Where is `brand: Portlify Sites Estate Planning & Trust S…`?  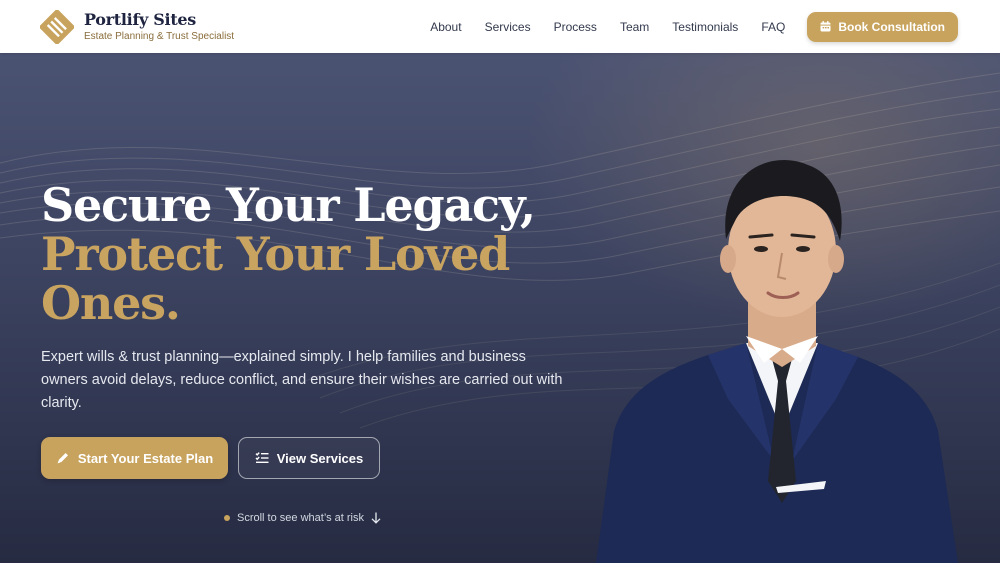
brand: Portlify Sites Estate Planning & Trust S… is located at coordinates (137, 26).